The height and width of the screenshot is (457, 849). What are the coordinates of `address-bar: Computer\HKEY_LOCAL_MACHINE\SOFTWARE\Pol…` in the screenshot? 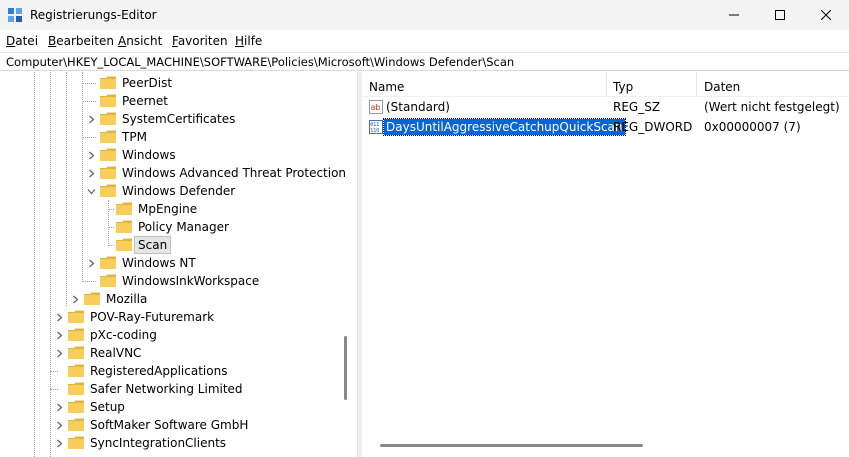 It's located at (424, 61).